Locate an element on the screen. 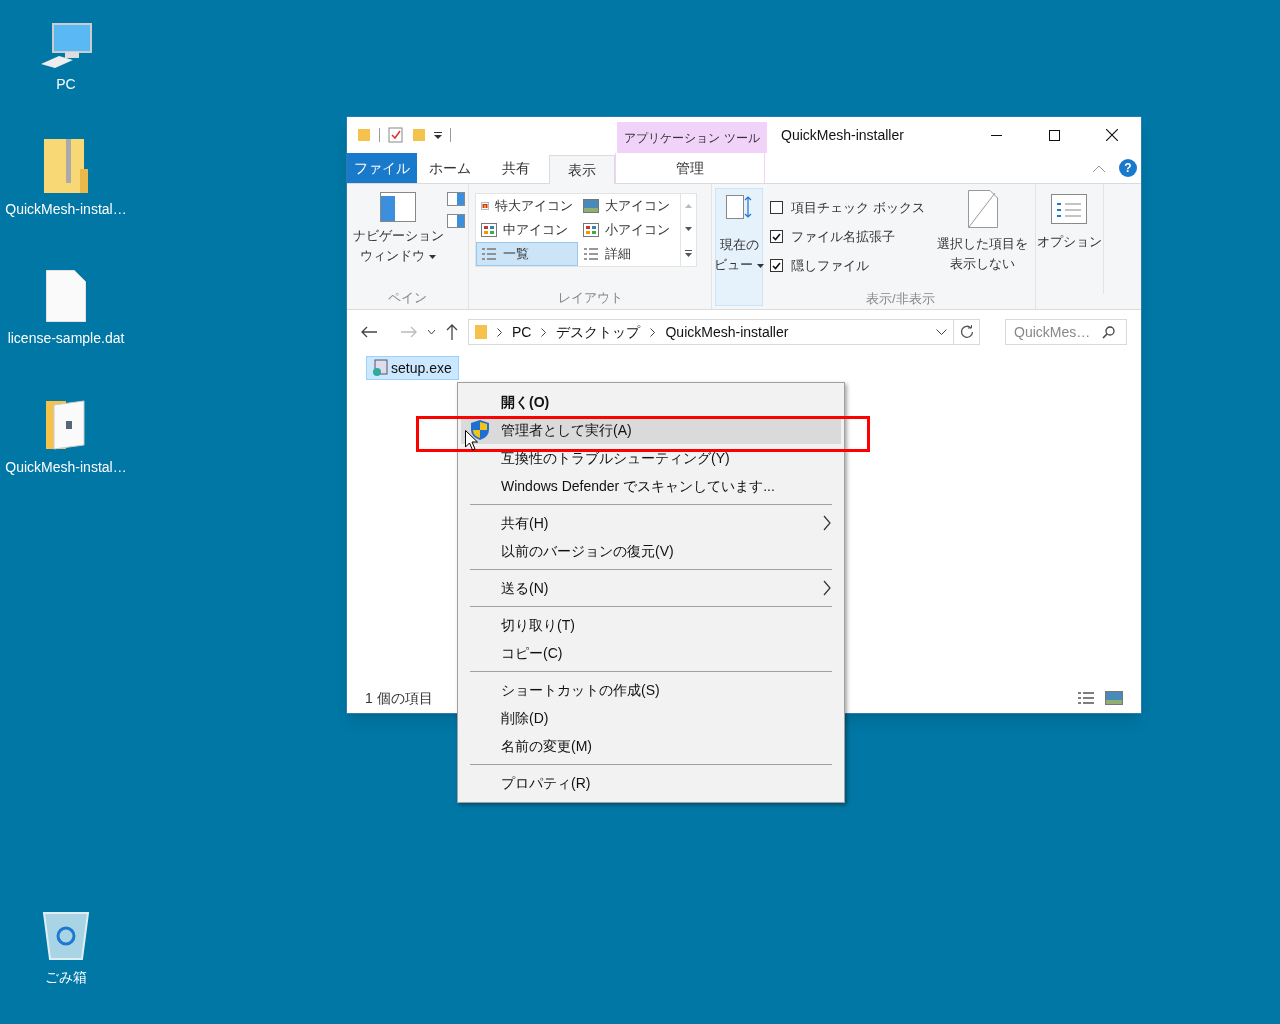 Image resolution: width=1280 pixels, height=1024 pixels. layout-option: 一覧 is located at coordinates (527, 254).